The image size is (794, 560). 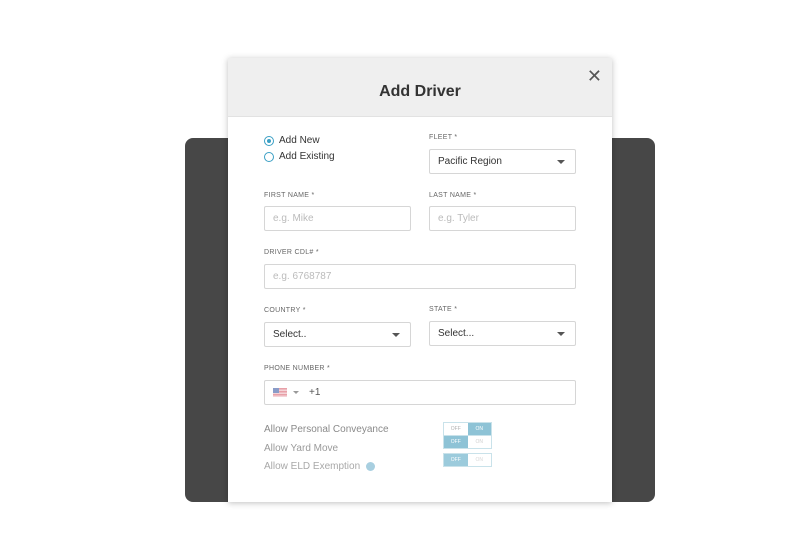 I want to click on first-name-input: e.g. Mike, so click(x=337, y=218).